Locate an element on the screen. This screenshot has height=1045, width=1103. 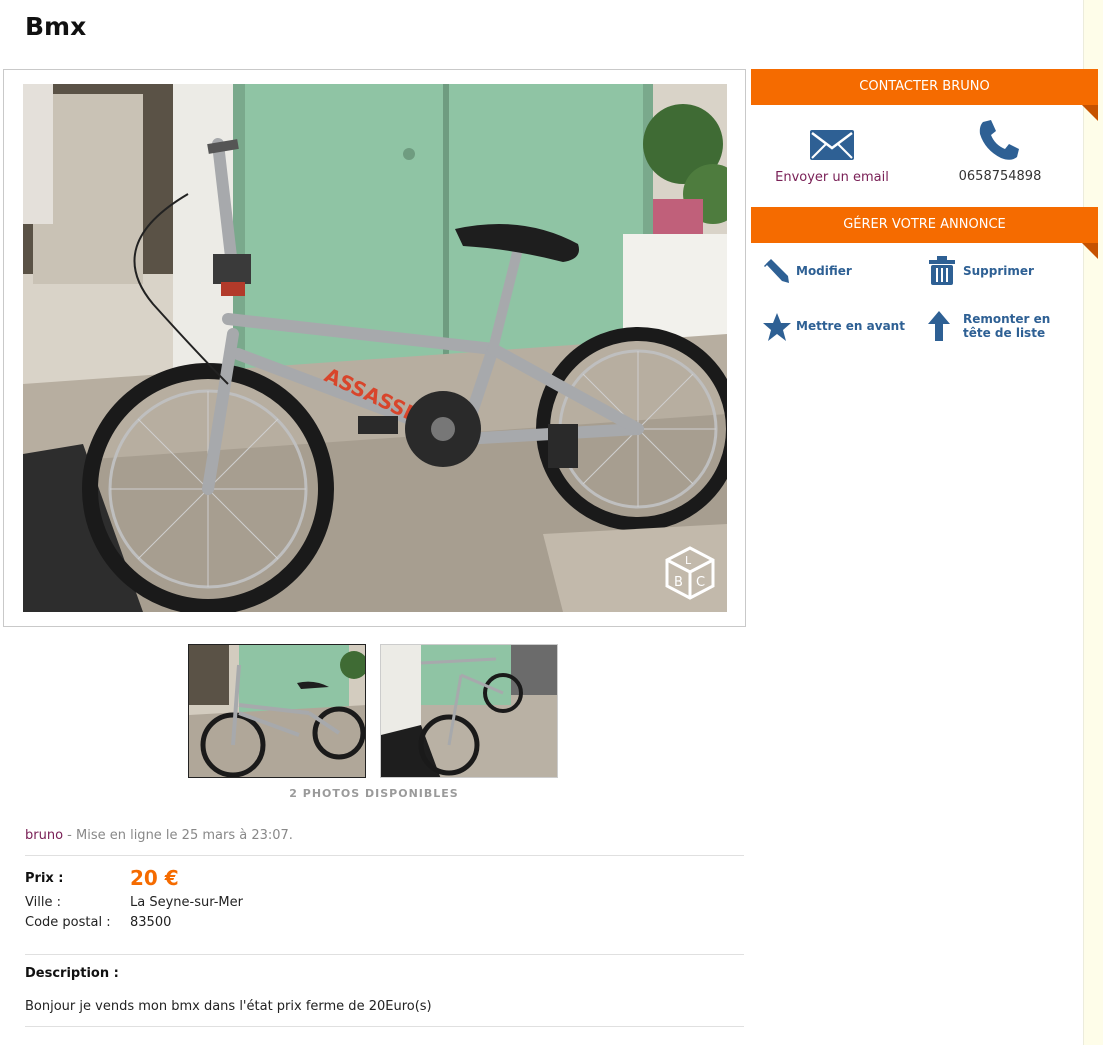
svg-text: L is located at coordinates (688, 560).